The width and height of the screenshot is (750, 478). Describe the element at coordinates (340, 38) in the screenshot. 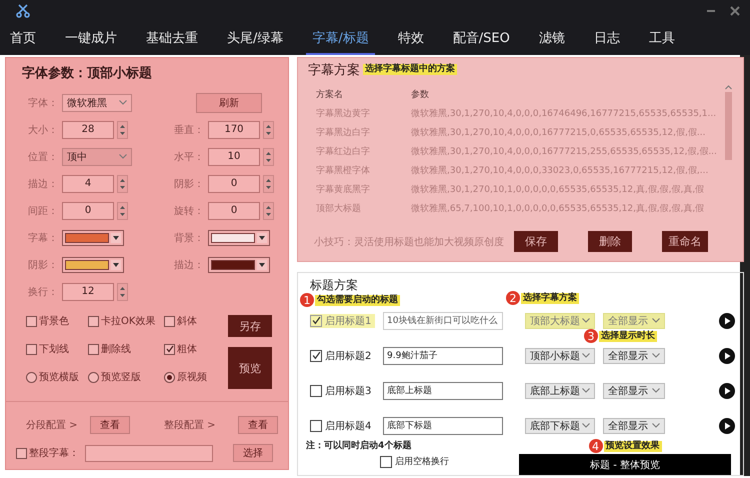

I see `nav-tab: 字幕/标题` at that location.